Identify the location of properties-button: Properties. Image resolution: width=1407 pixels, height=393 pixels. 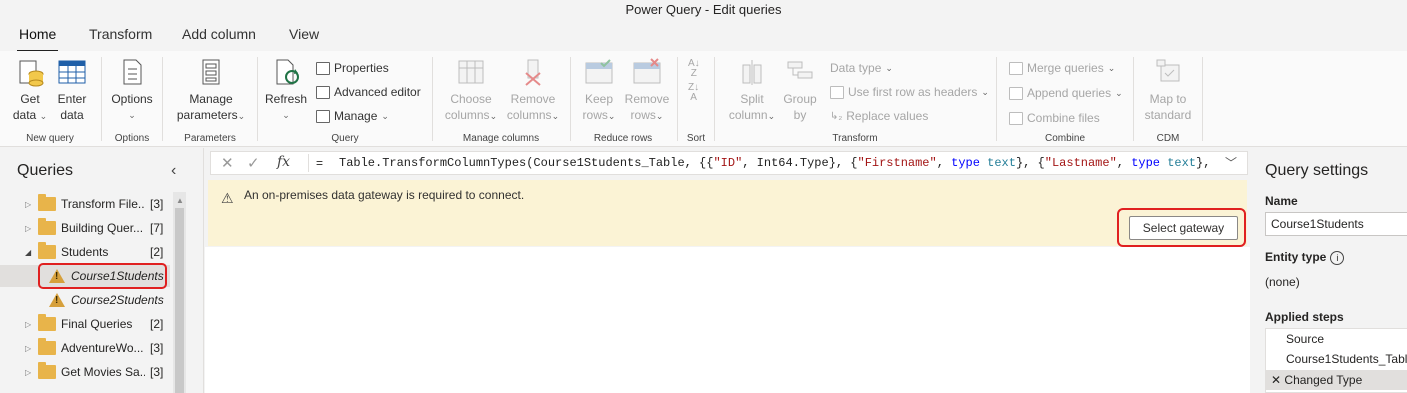
(352, 68).